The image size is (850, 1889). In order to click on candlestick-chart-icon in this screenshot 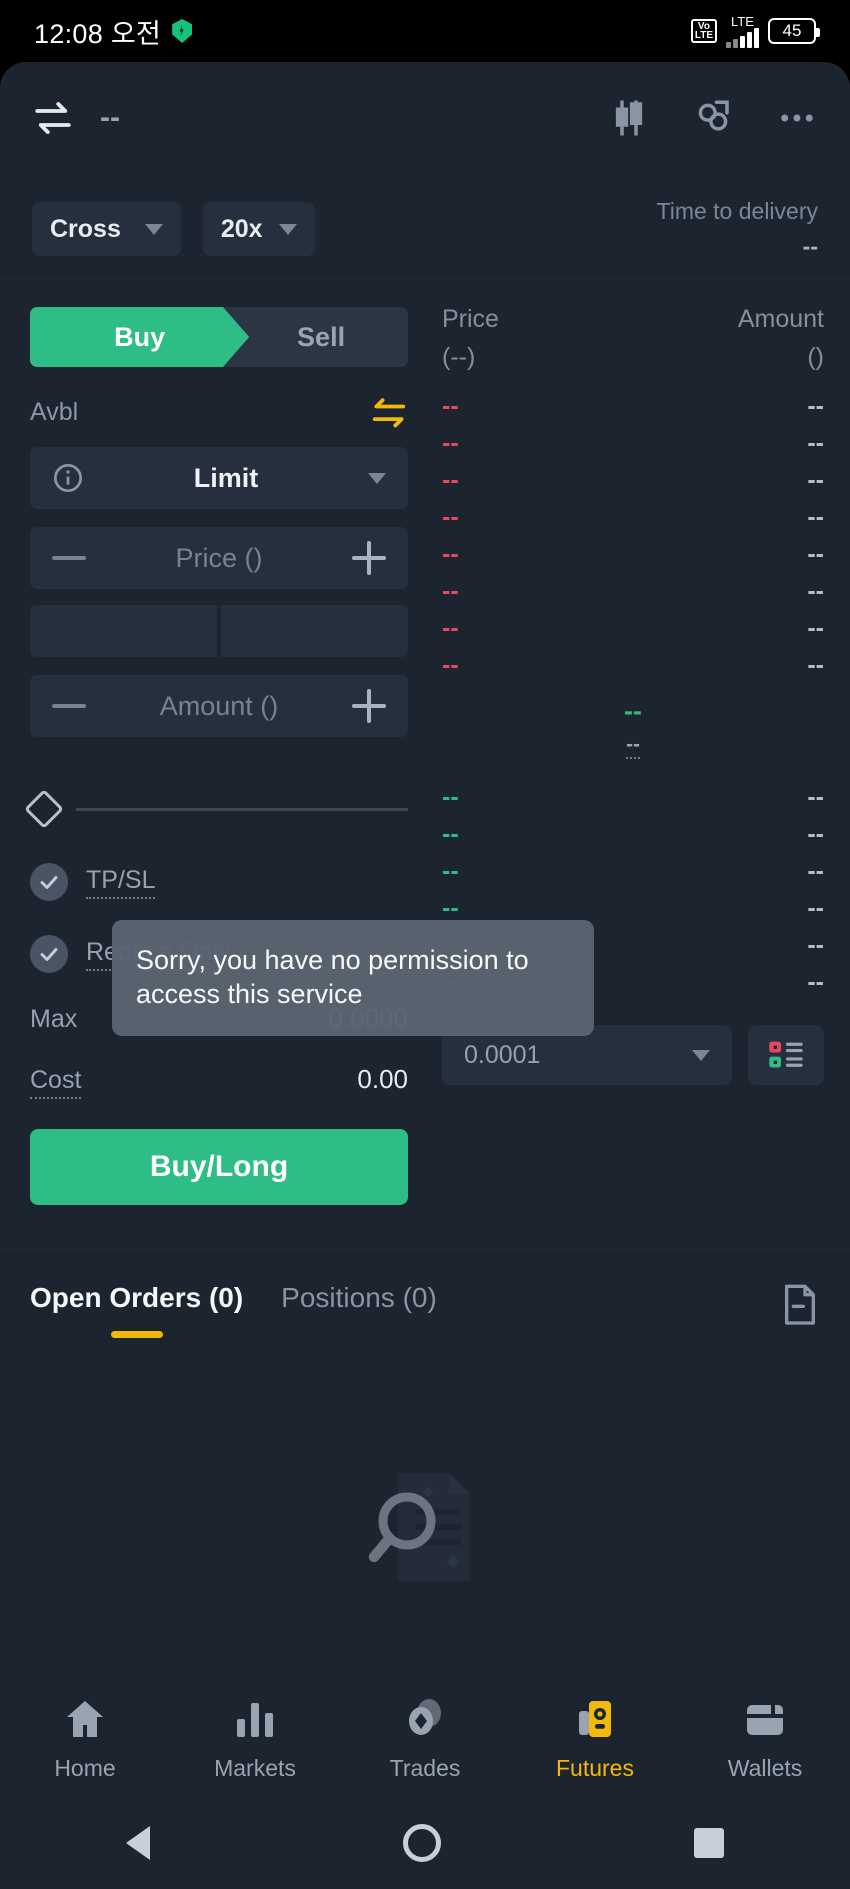, I will do `click(629, 118)`.